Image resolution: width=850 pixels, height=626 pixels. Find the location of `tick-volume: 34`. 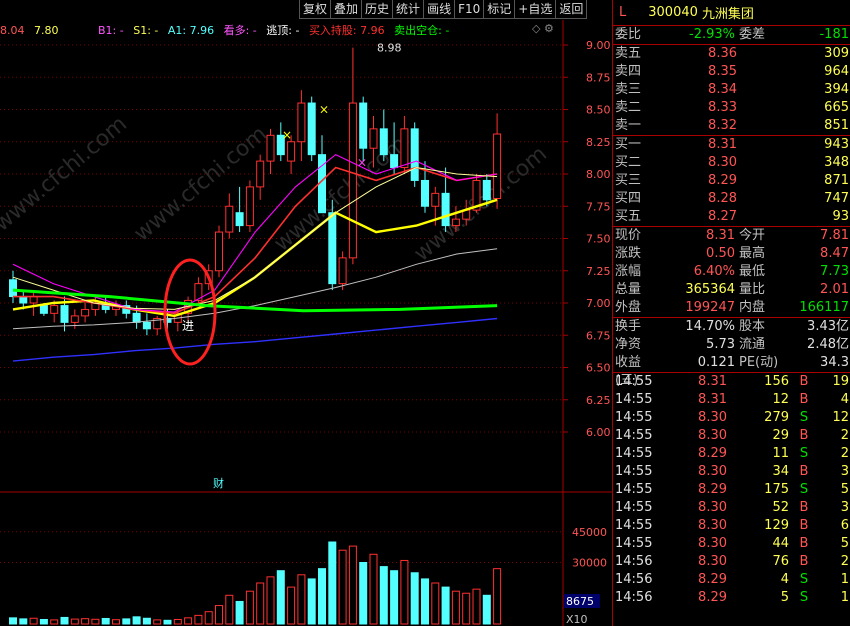

tick-volume: 34 is located at coordinates (780, 471).